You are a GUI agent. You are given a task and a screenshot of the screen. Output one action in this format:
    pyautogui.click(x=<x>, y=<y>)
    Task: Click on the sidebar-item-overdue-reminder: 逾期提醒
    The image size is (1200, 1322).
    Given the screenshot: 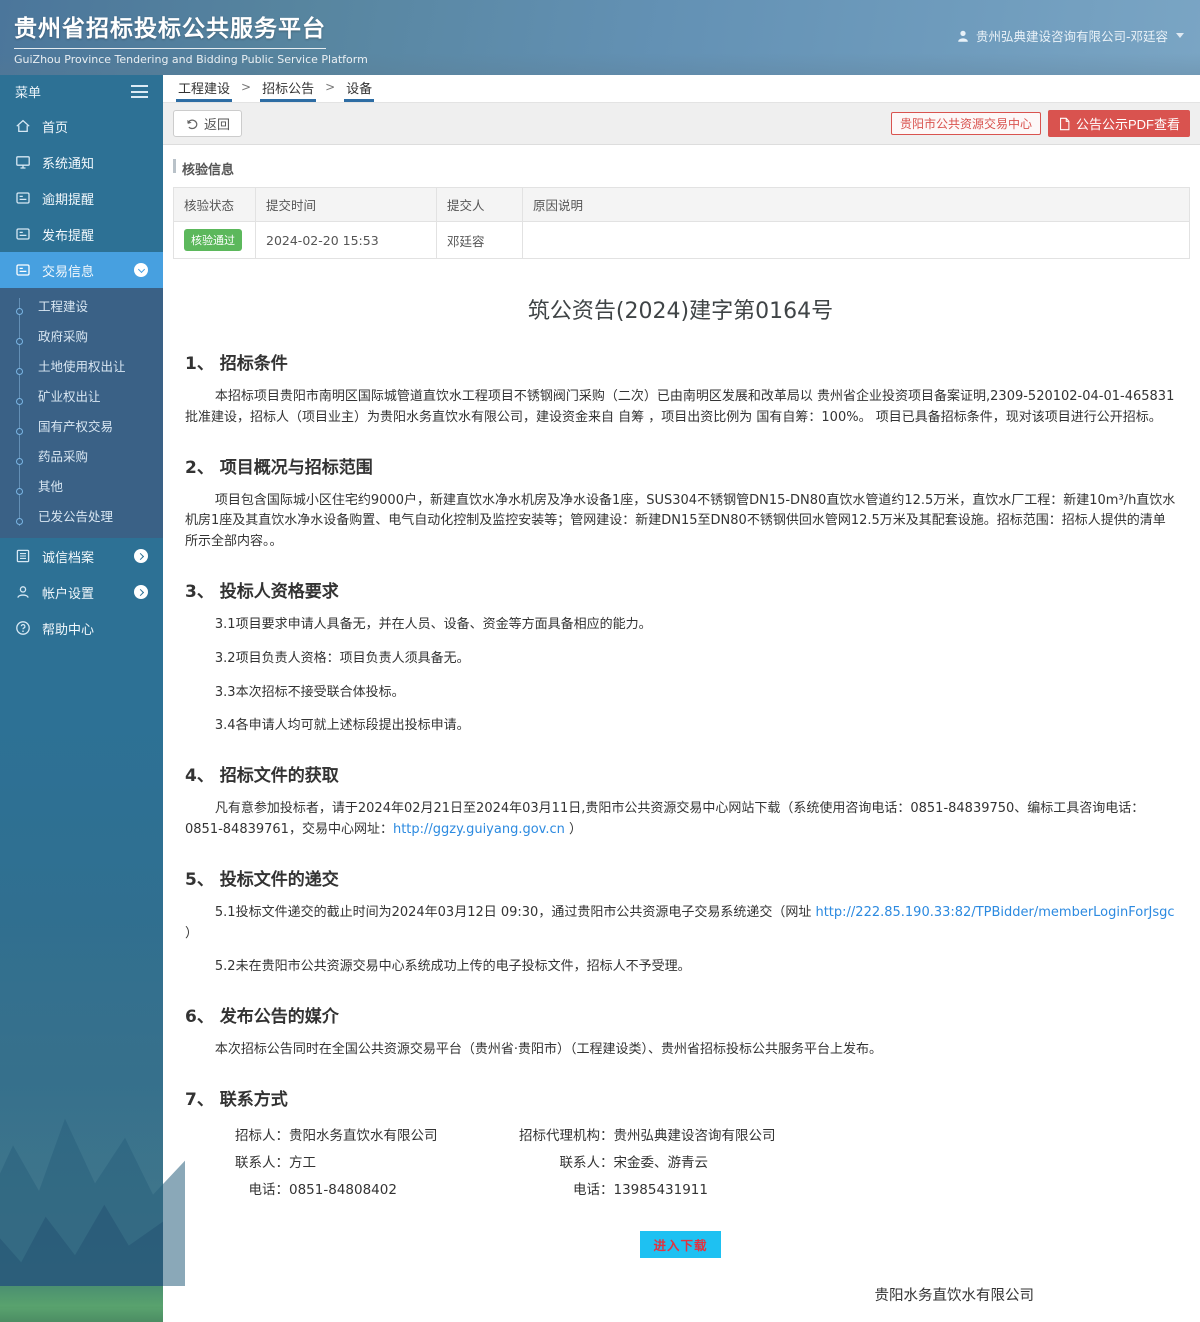 What is the action you would take?
    pyautogui.click(x=81, y=198)
    